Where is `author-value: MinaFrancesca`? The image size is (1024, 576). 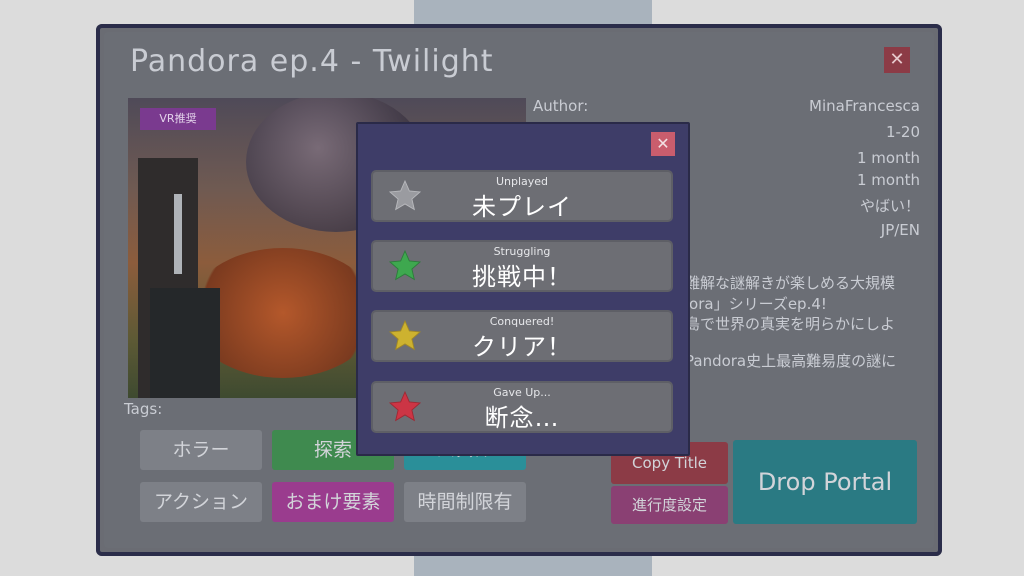
author-value: MinaFrancesca is located at coordinates (864, 106).